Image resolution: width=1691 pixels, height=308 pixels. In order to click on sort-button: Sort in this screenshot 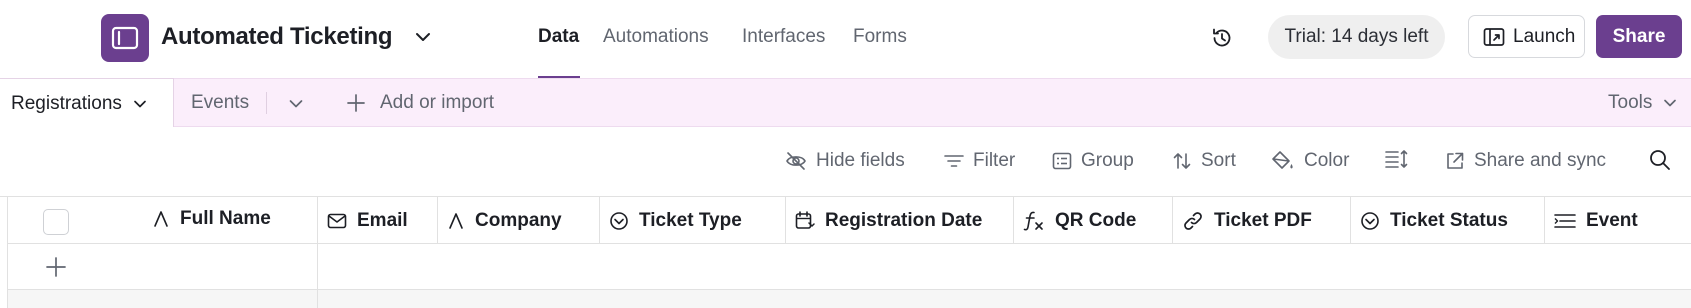, I will do `click(1204, 161)`.